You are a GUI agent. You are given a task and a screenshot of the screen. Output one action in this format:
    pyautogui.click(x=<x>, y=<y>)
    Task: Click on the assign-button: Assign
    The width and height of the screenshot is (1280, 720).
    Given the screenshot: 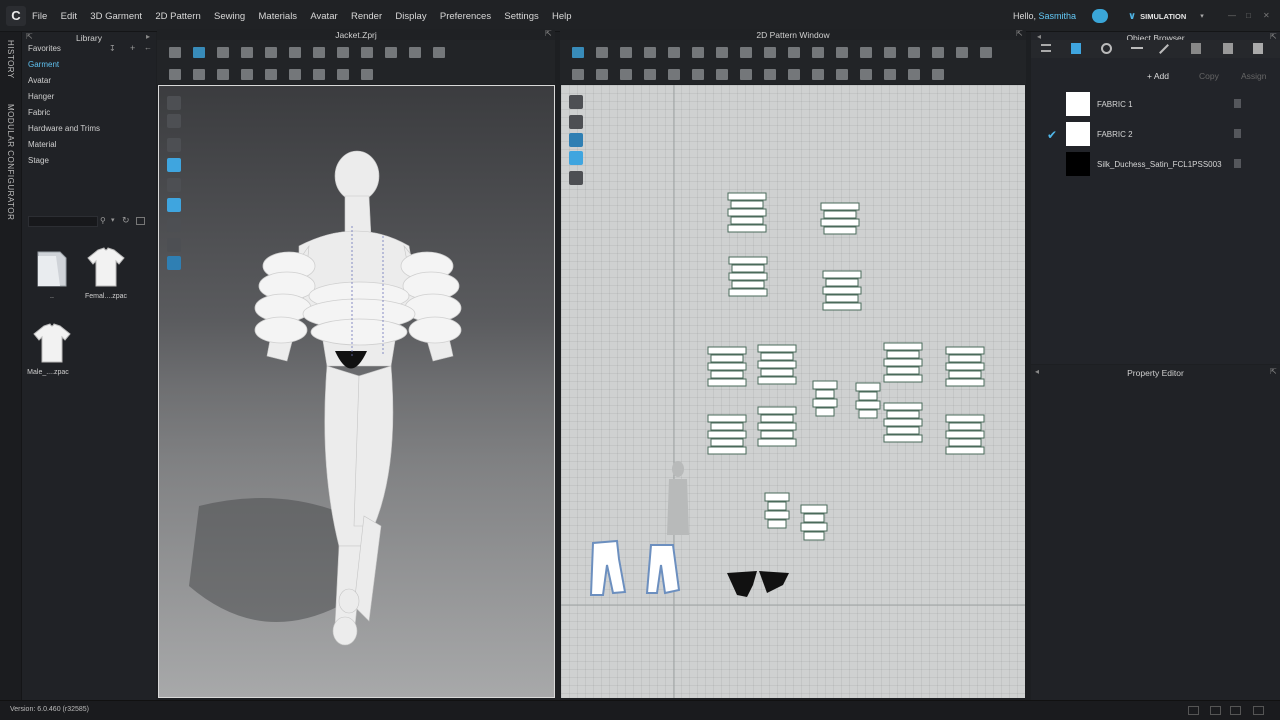 What is the action you would take?
    pyautogui.click(x=1254, y=76)
    